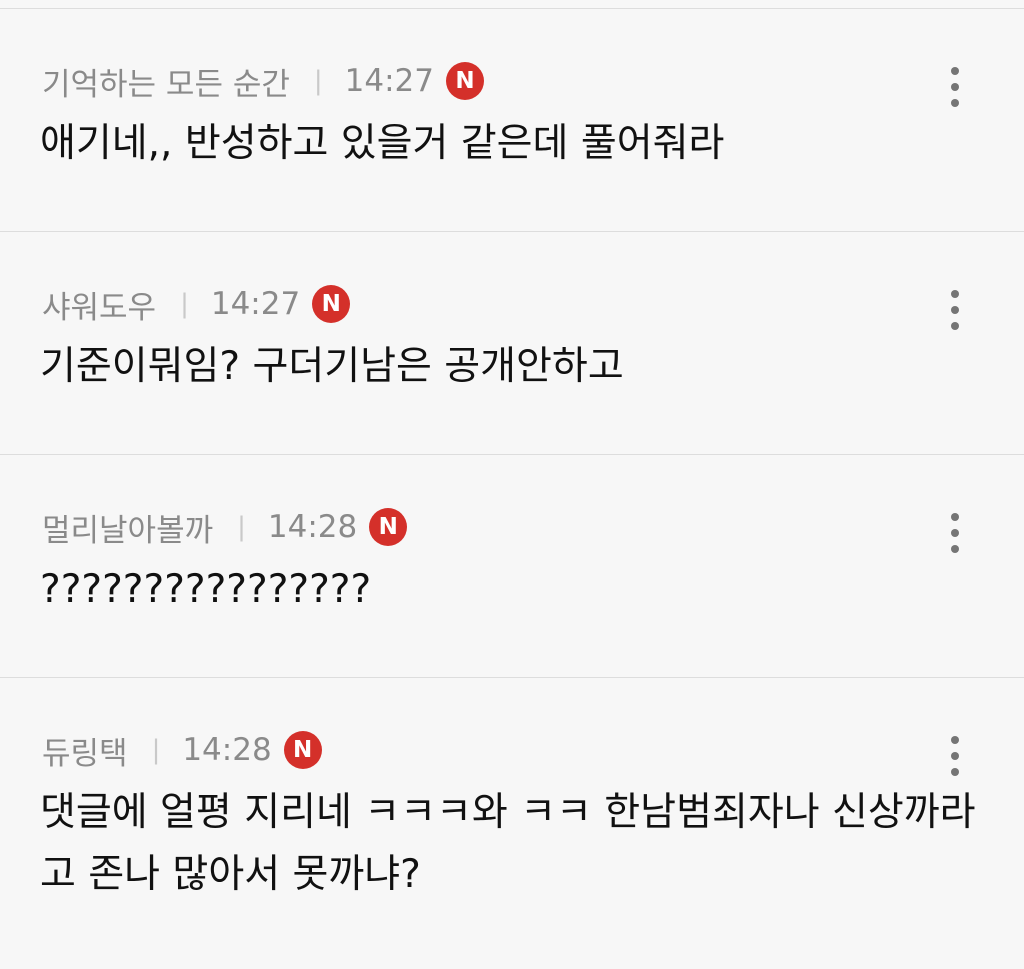 This screenshot has height=969, width=1024. Describe the element at coordinates (99, 304) in the screenshot. I see `comment-author: 샤워도우` at that location.